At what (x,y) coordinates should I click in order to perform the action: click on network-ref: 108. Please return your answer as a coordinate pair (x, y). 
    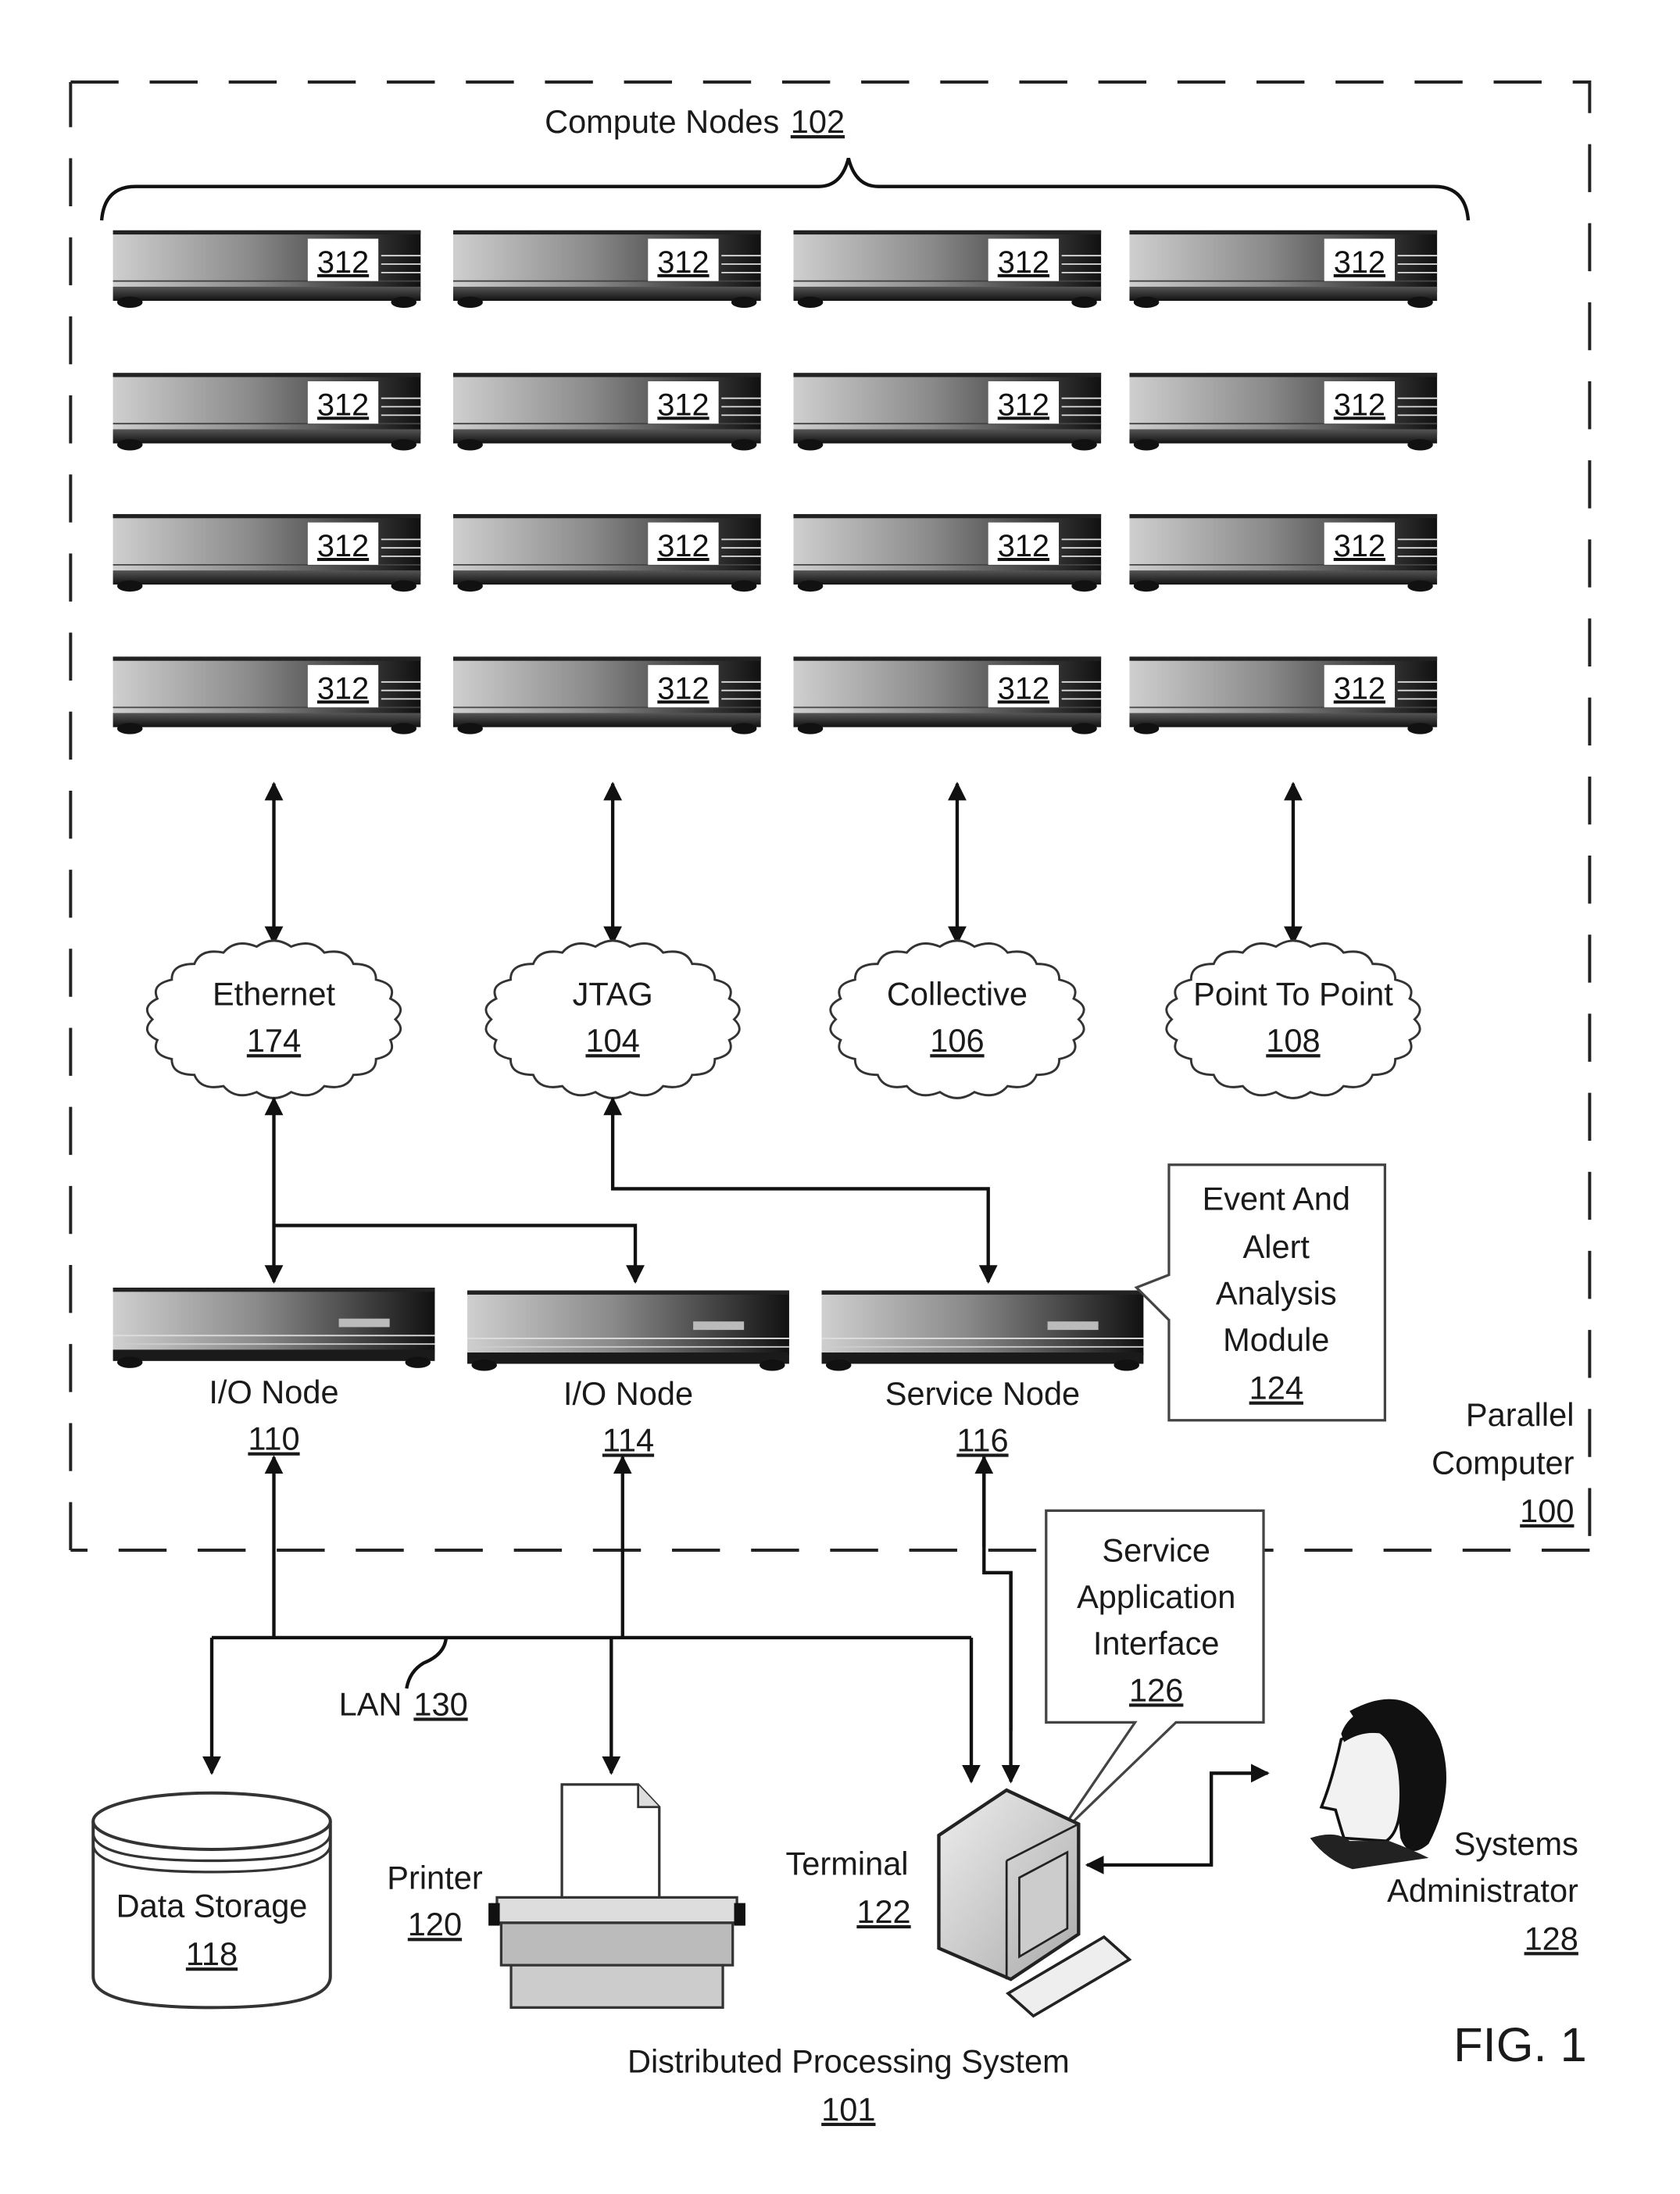
    Looking at the image, I should click on (1293, 1040).